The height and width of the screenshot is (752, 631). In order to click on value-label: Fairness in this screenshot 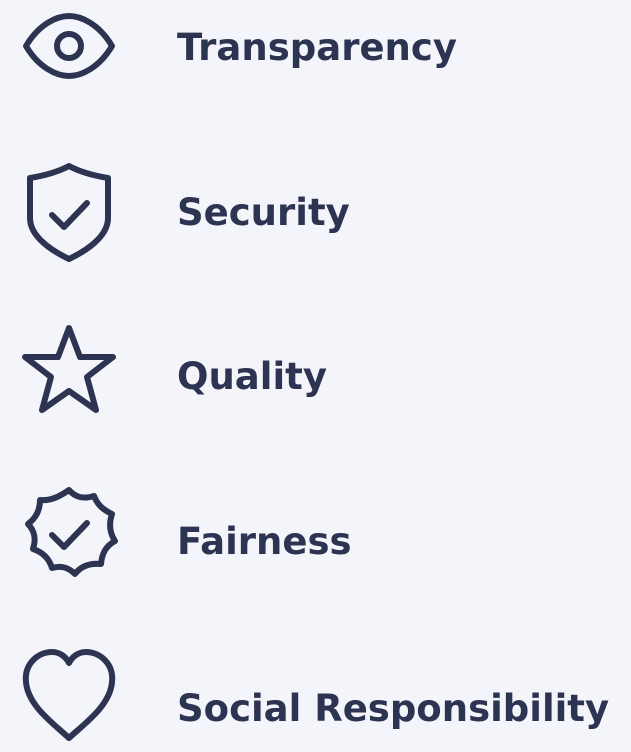, I will do `click(264, 541)`.